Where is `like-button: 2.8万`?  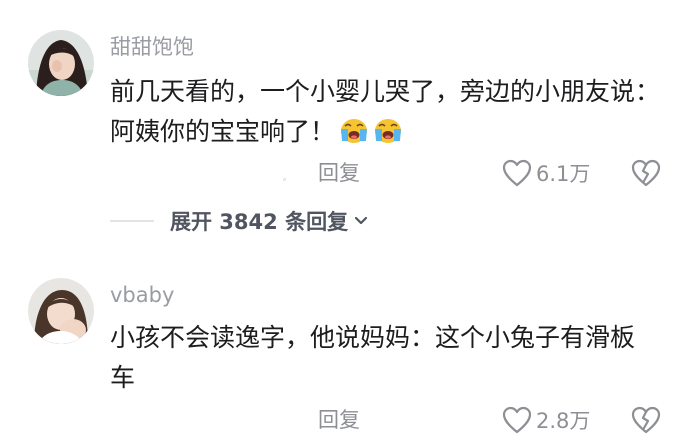
like-button: 2.8万 is located at coordinates (546, 420).